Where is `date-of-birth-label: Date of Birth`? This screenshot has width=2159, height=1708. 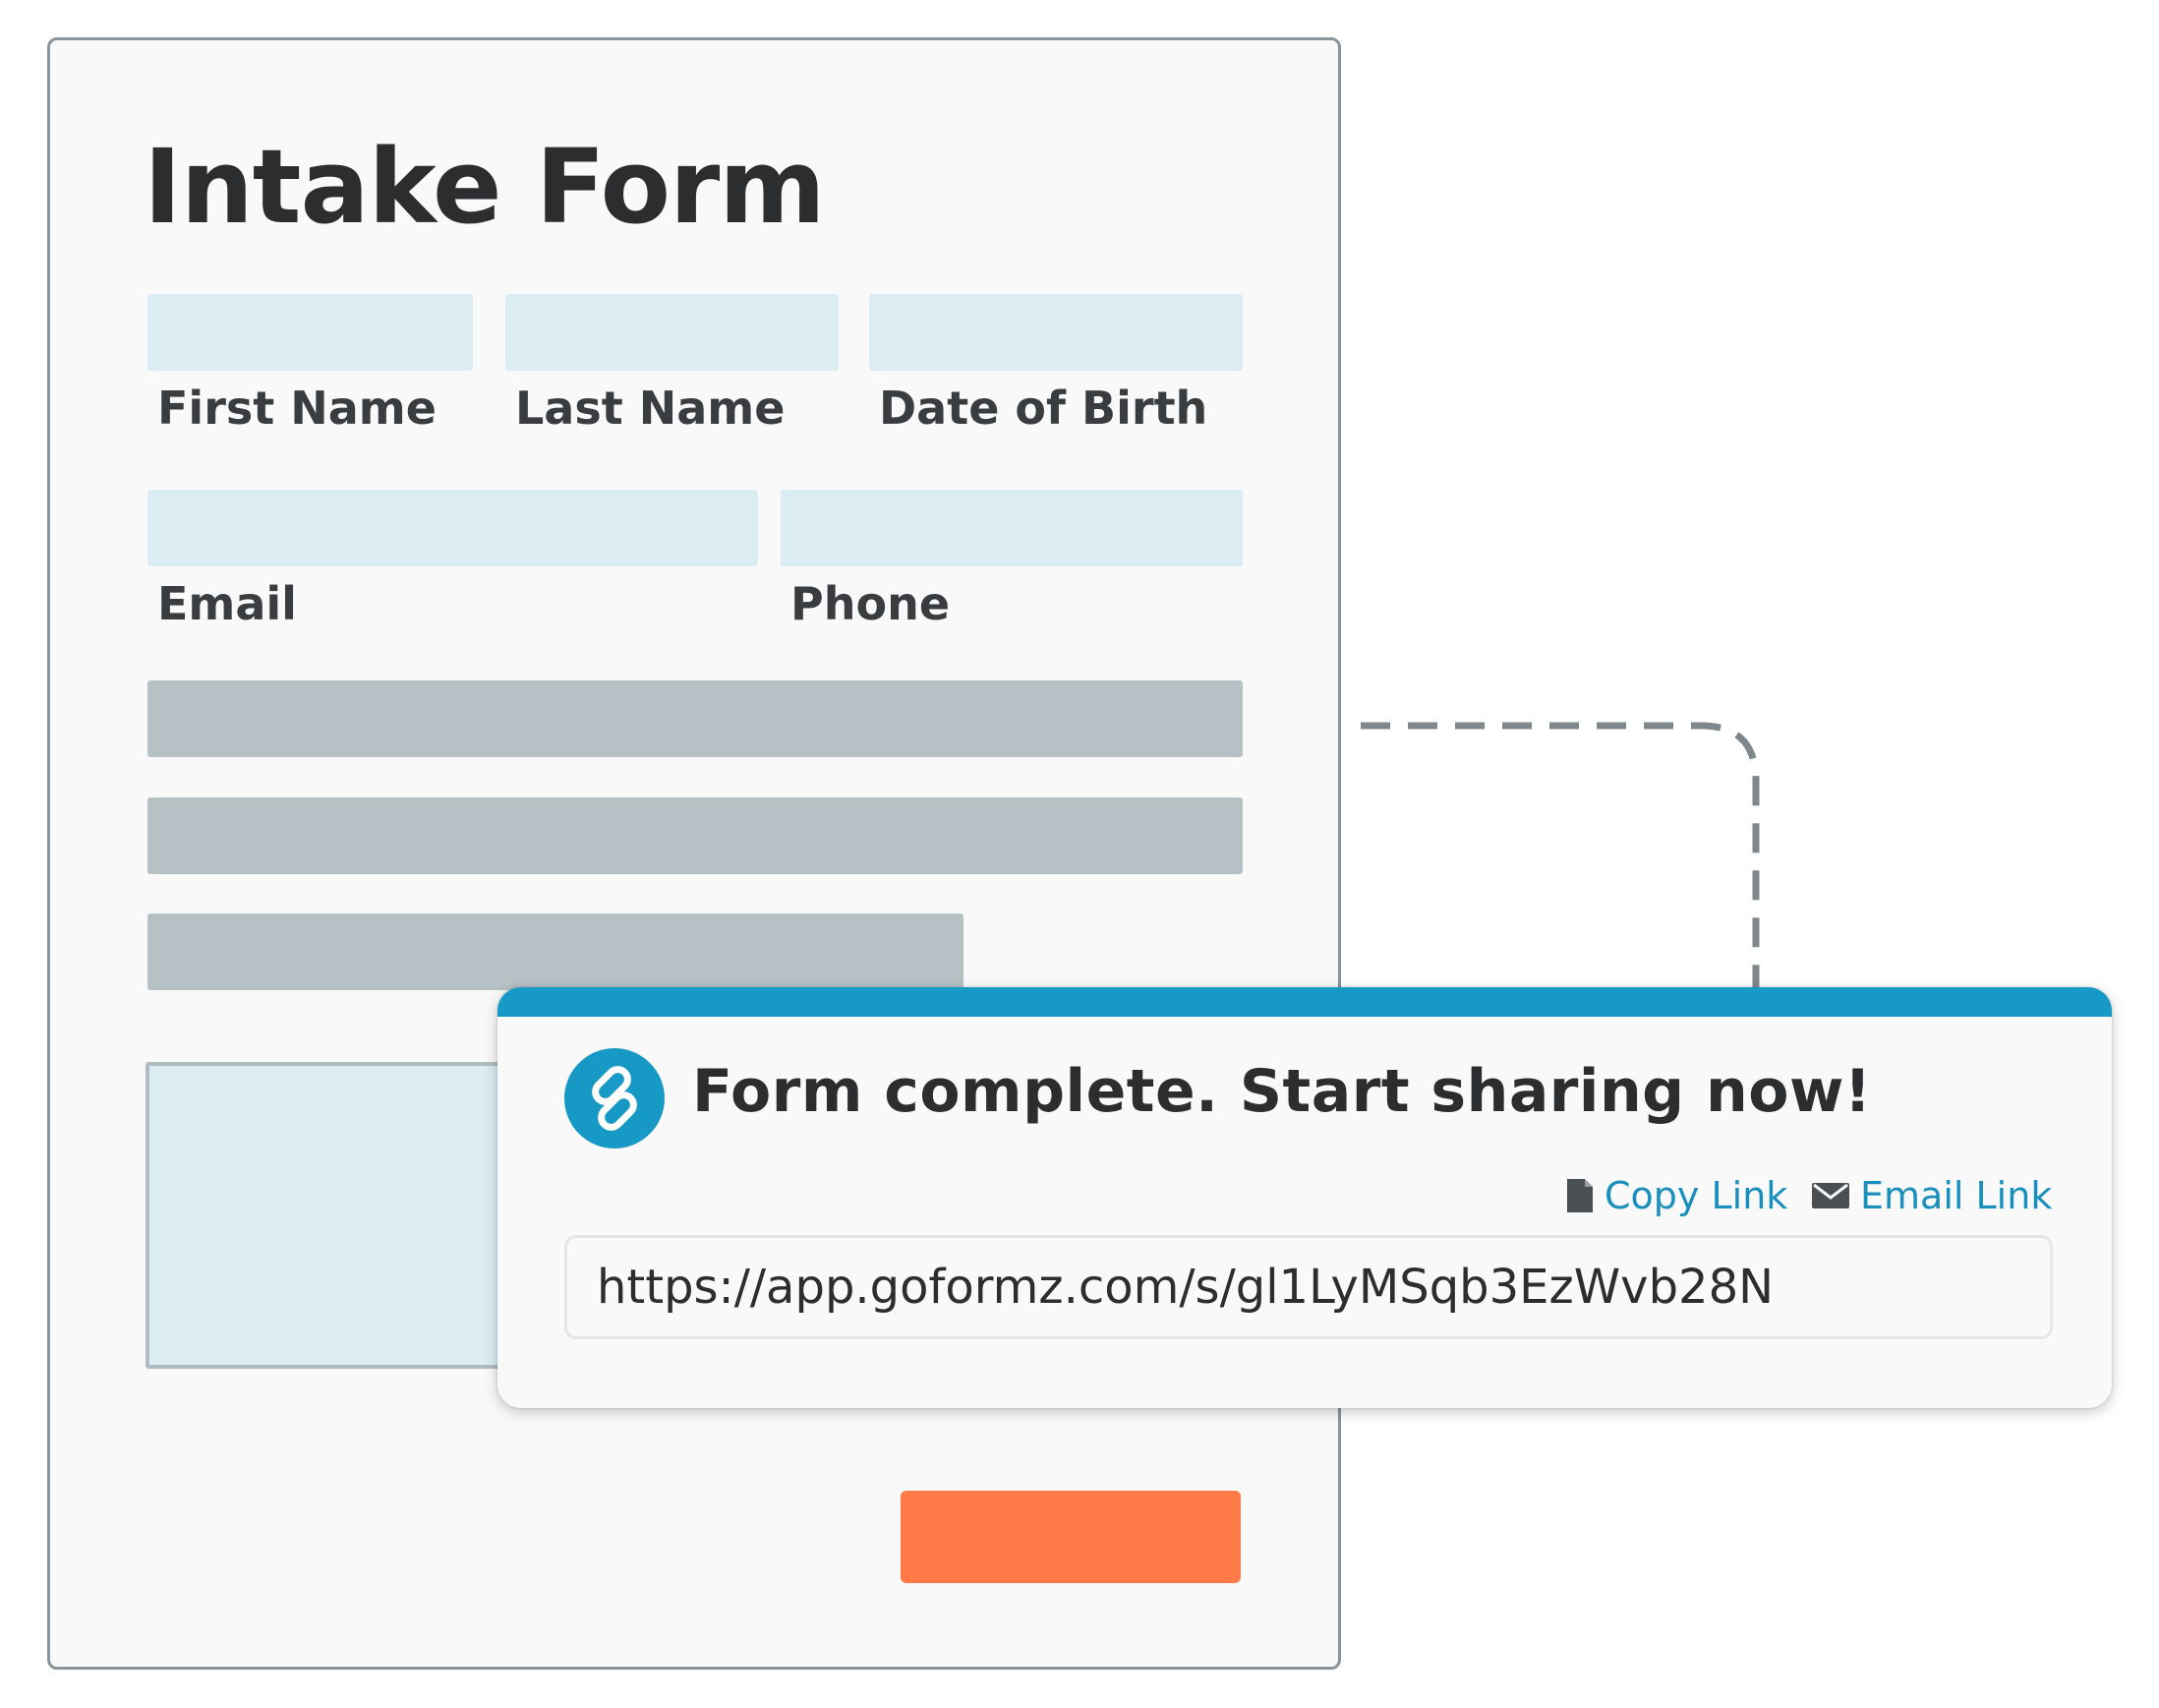
date-of-birth-label: Date of Birth is located at coordinates (1043, 408).